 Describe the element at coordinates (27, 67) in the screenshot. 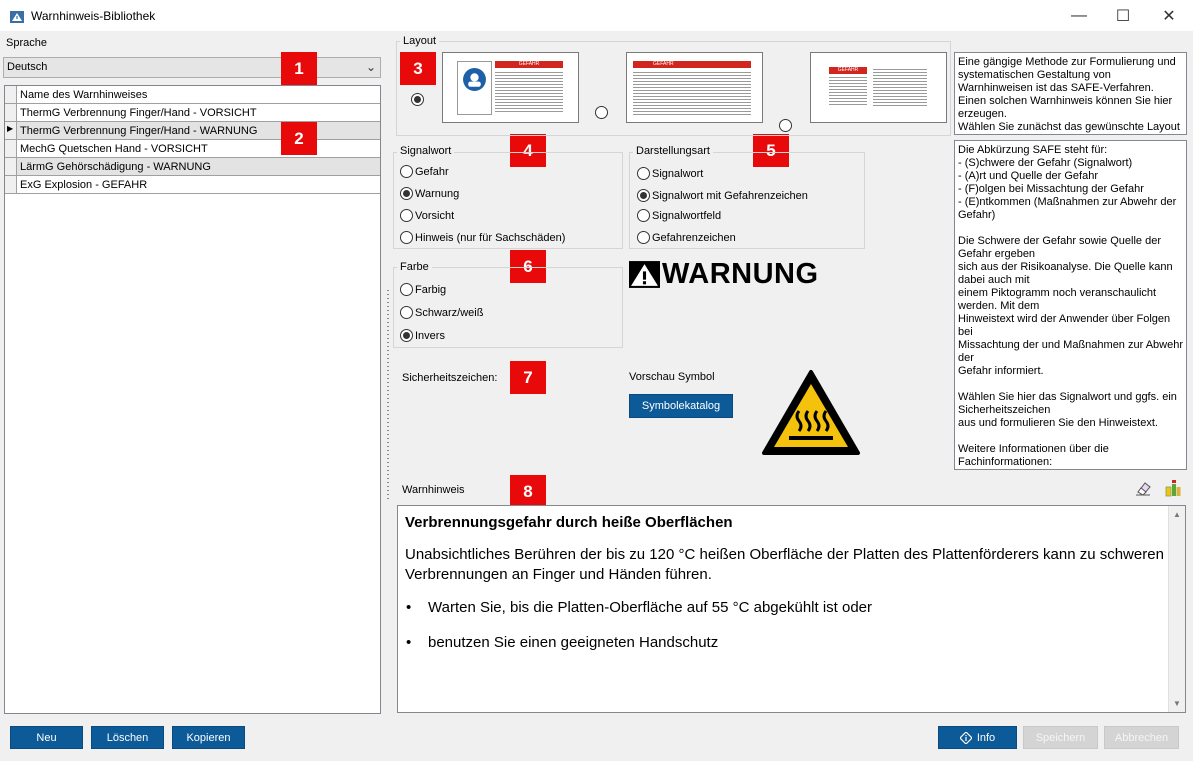

I see `language-value: Deutsch` at that location.